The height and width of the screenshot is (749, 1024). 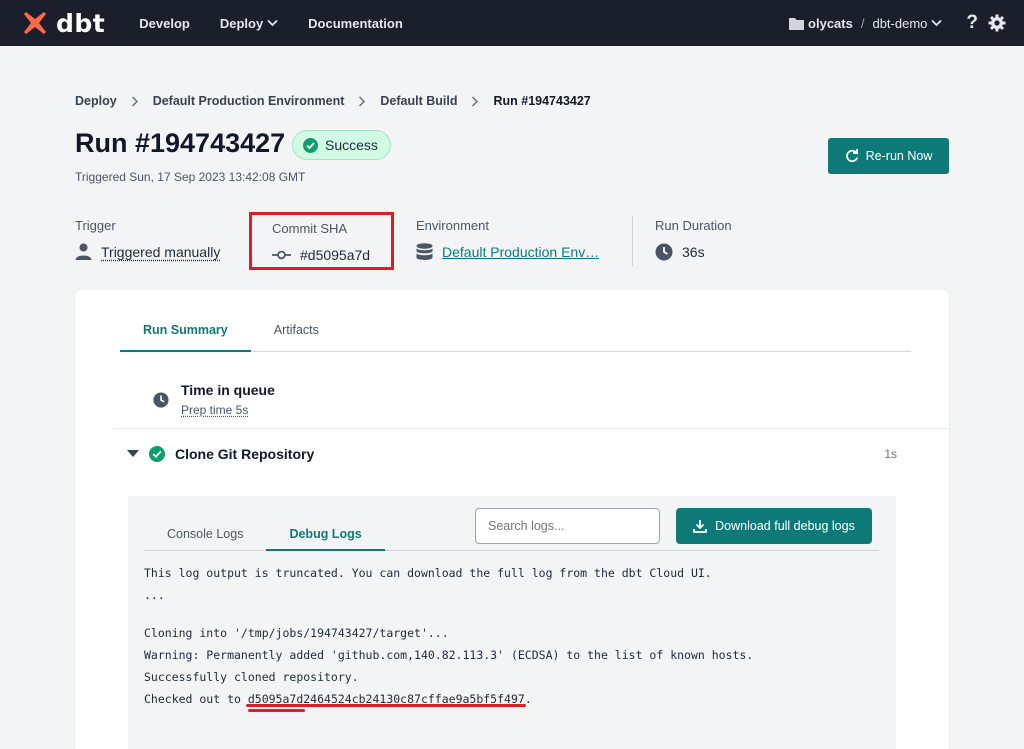 What do you see at coordinates (214, 399) in the screenshot?
I see `time-in-queue: Time in queue Prep time 5s` at bounding box center [214, 399].